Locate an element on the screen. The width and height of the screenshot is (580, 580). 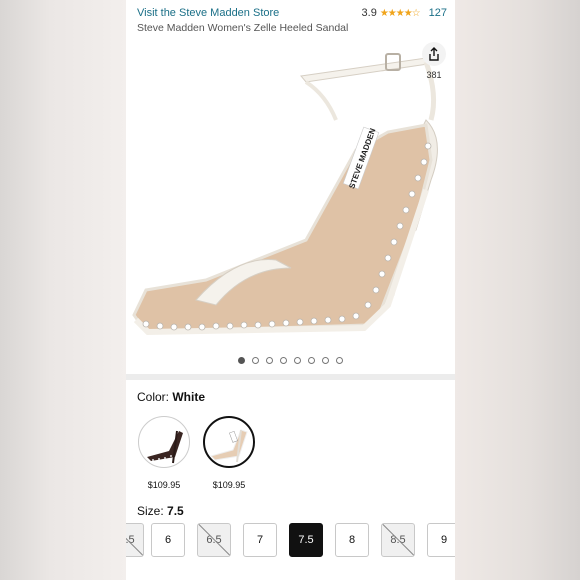
rating-value: 3.9 is located at coordinates (369, 13).